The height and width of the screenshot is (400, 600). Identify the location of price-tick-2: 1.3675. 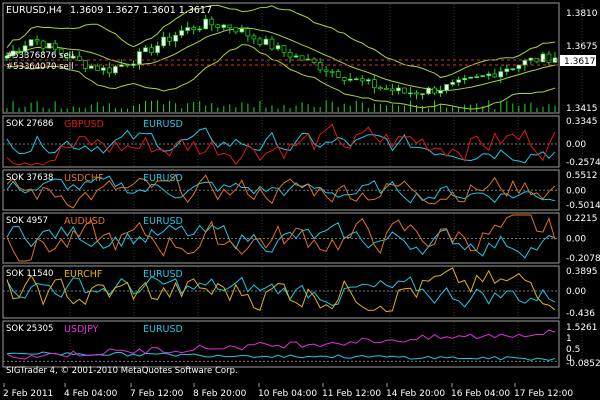
(582, 47).